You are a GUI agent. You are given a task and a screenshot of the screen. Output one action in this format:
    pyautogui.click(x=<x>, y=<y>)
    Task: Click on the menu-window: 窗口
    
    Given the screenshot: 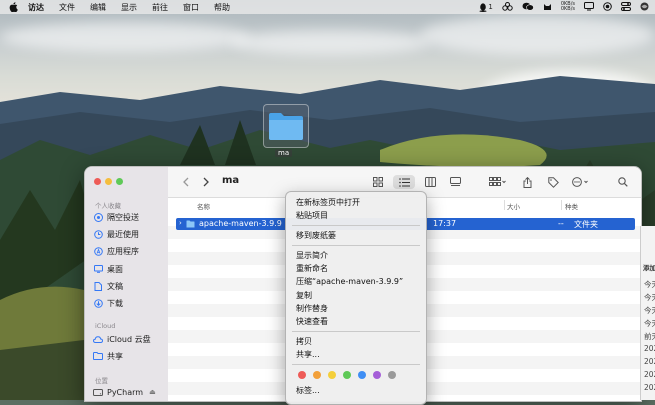 What is the action you would take?
    pyautogui.click(x=191, y=7)
    